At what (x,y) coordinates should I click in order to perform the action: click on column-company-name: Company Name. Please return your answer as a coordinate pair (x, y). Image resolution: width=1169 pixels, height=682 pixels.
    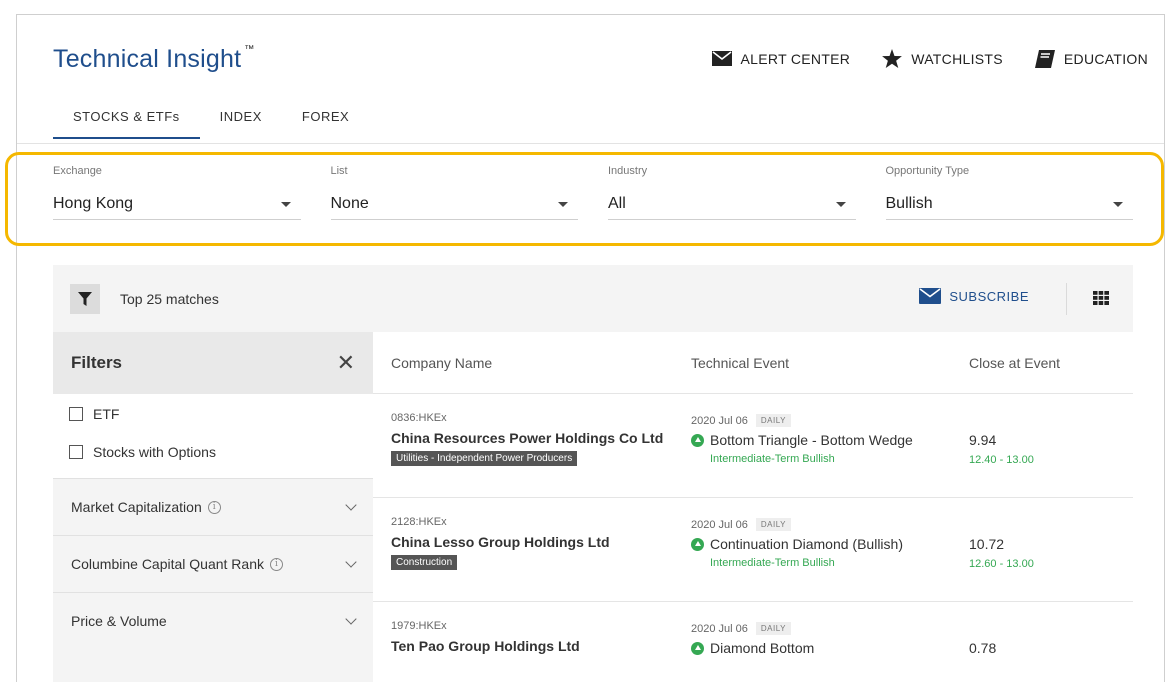
    Looking at the image, I should click on (532, 363).